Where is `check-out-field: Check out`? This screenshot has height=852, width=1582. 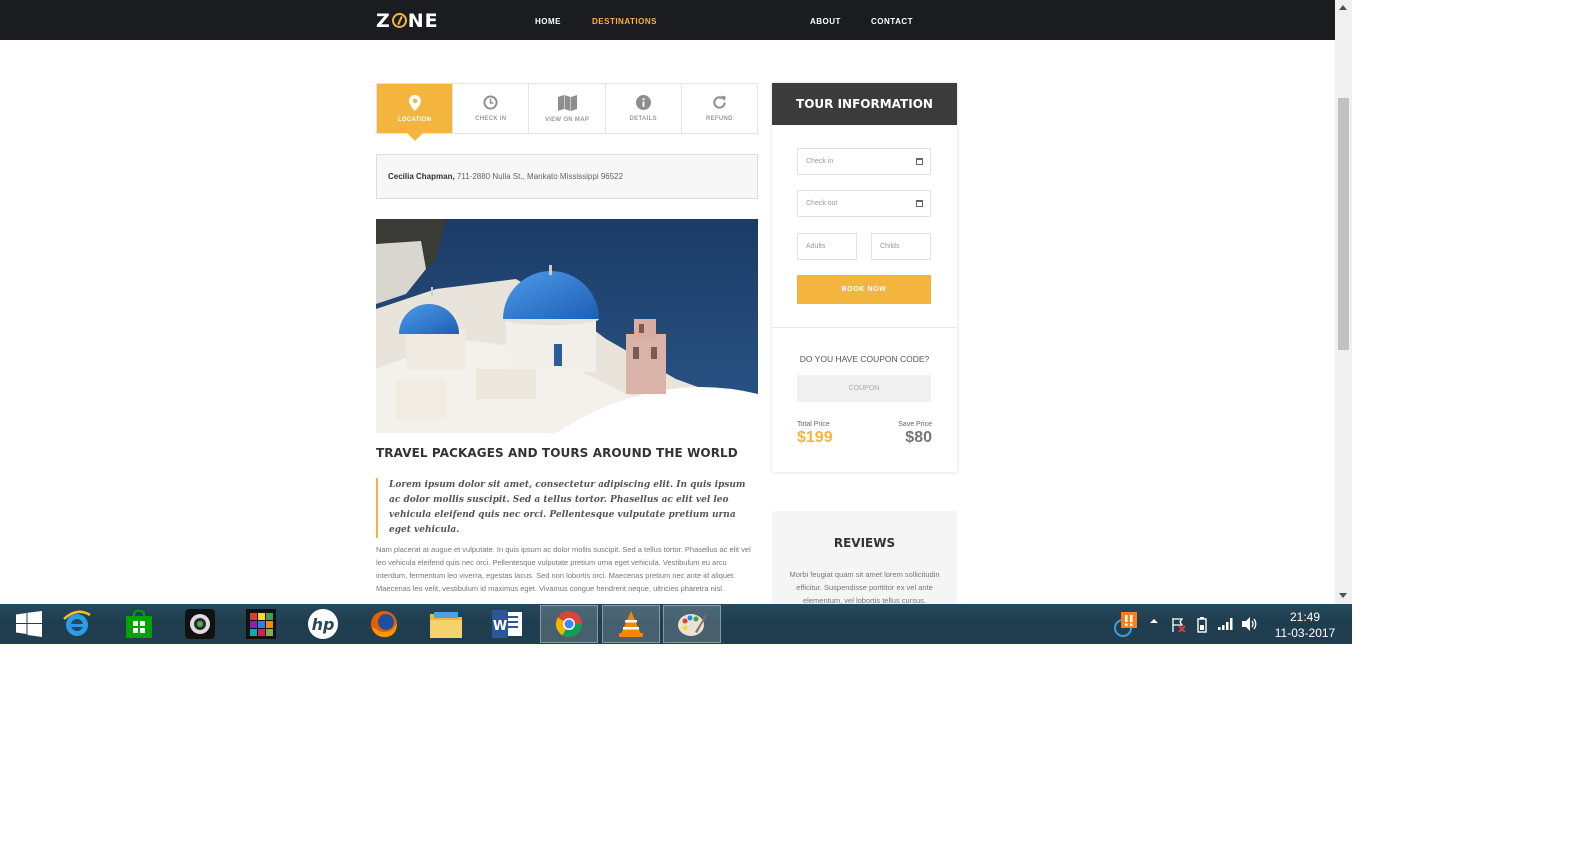 check-out-field: Check out is located at coordinates (864, 203).